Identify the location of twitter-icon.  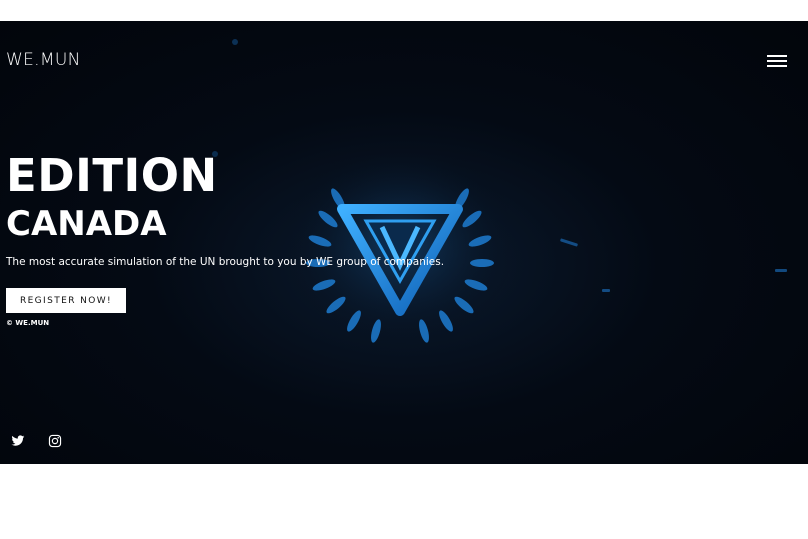
(18, 441).